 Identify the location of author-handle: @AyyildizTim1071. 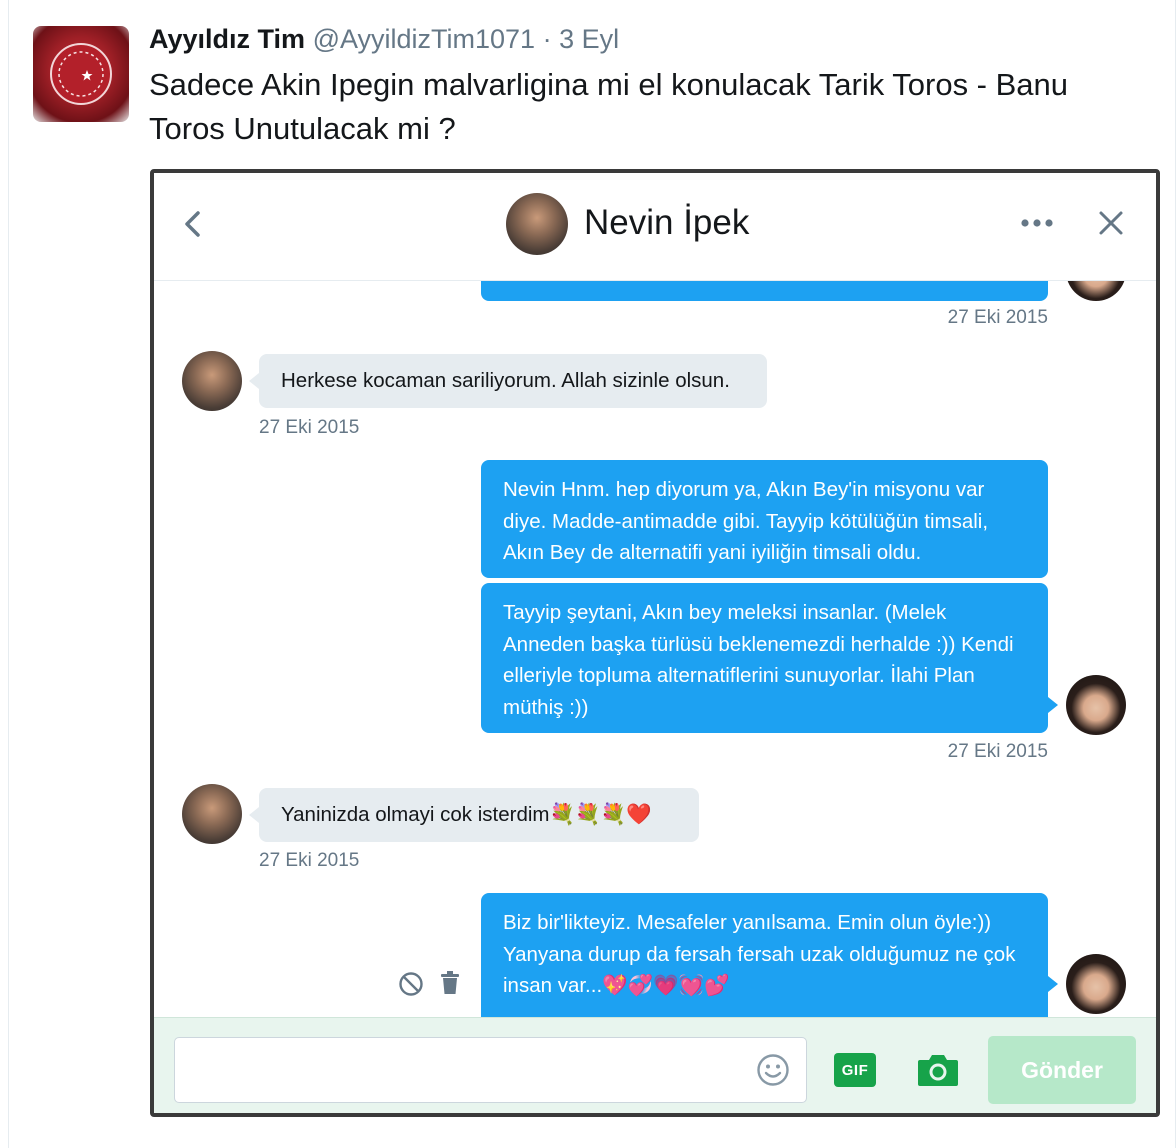
(424, 39).